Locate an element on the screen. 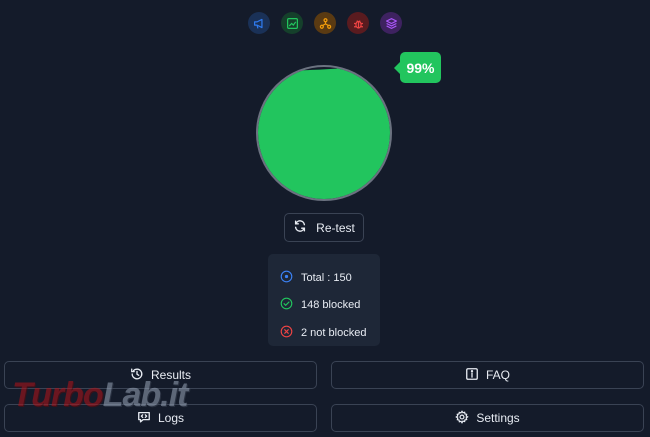  gauge-fill is located at coordinates (324, 135).